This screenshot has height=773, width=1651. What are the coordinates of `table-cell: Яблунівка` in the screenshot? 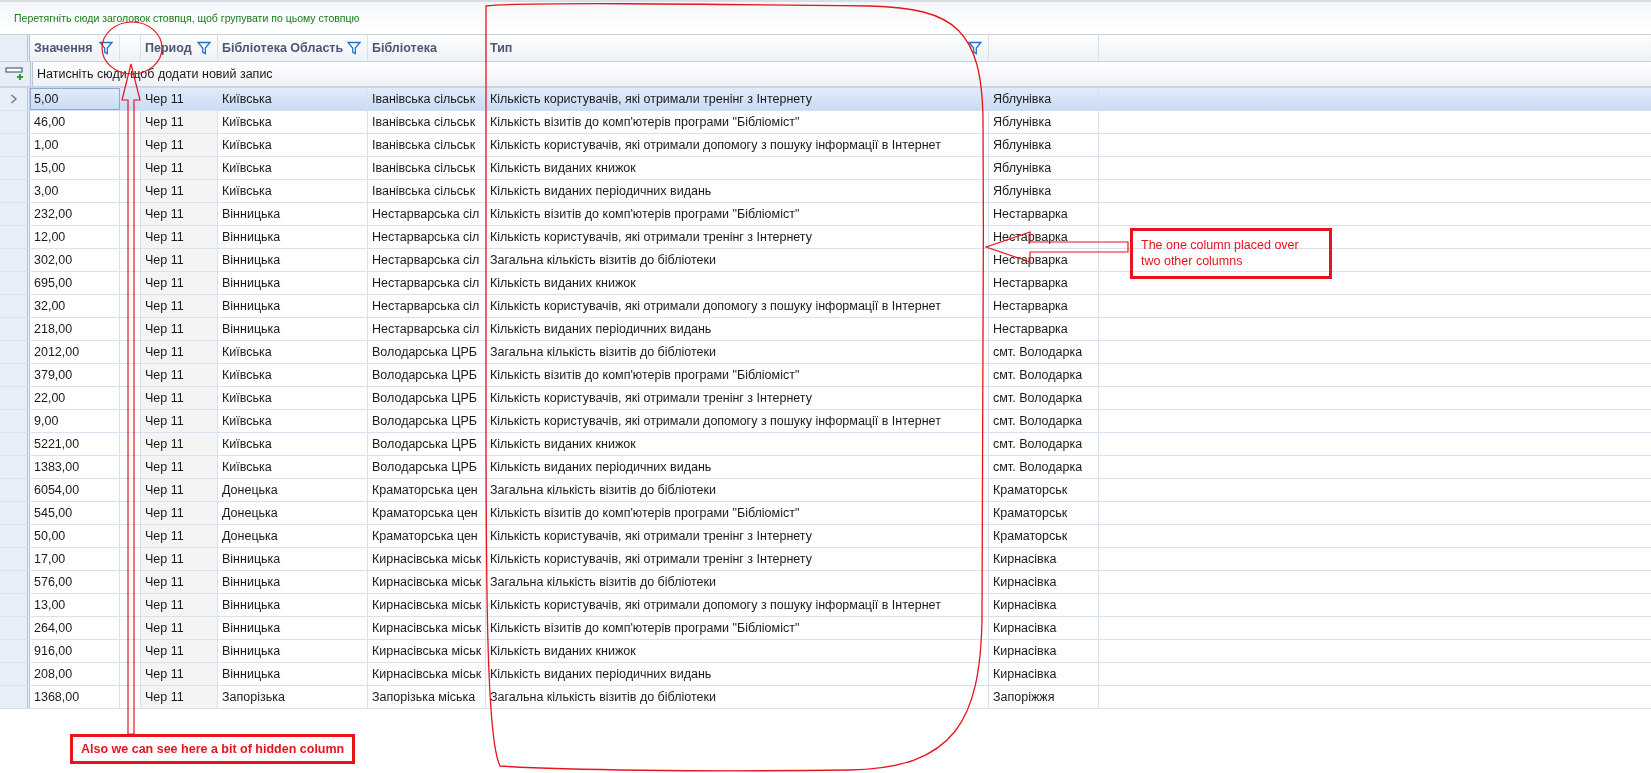 It's located at (1022, 191).